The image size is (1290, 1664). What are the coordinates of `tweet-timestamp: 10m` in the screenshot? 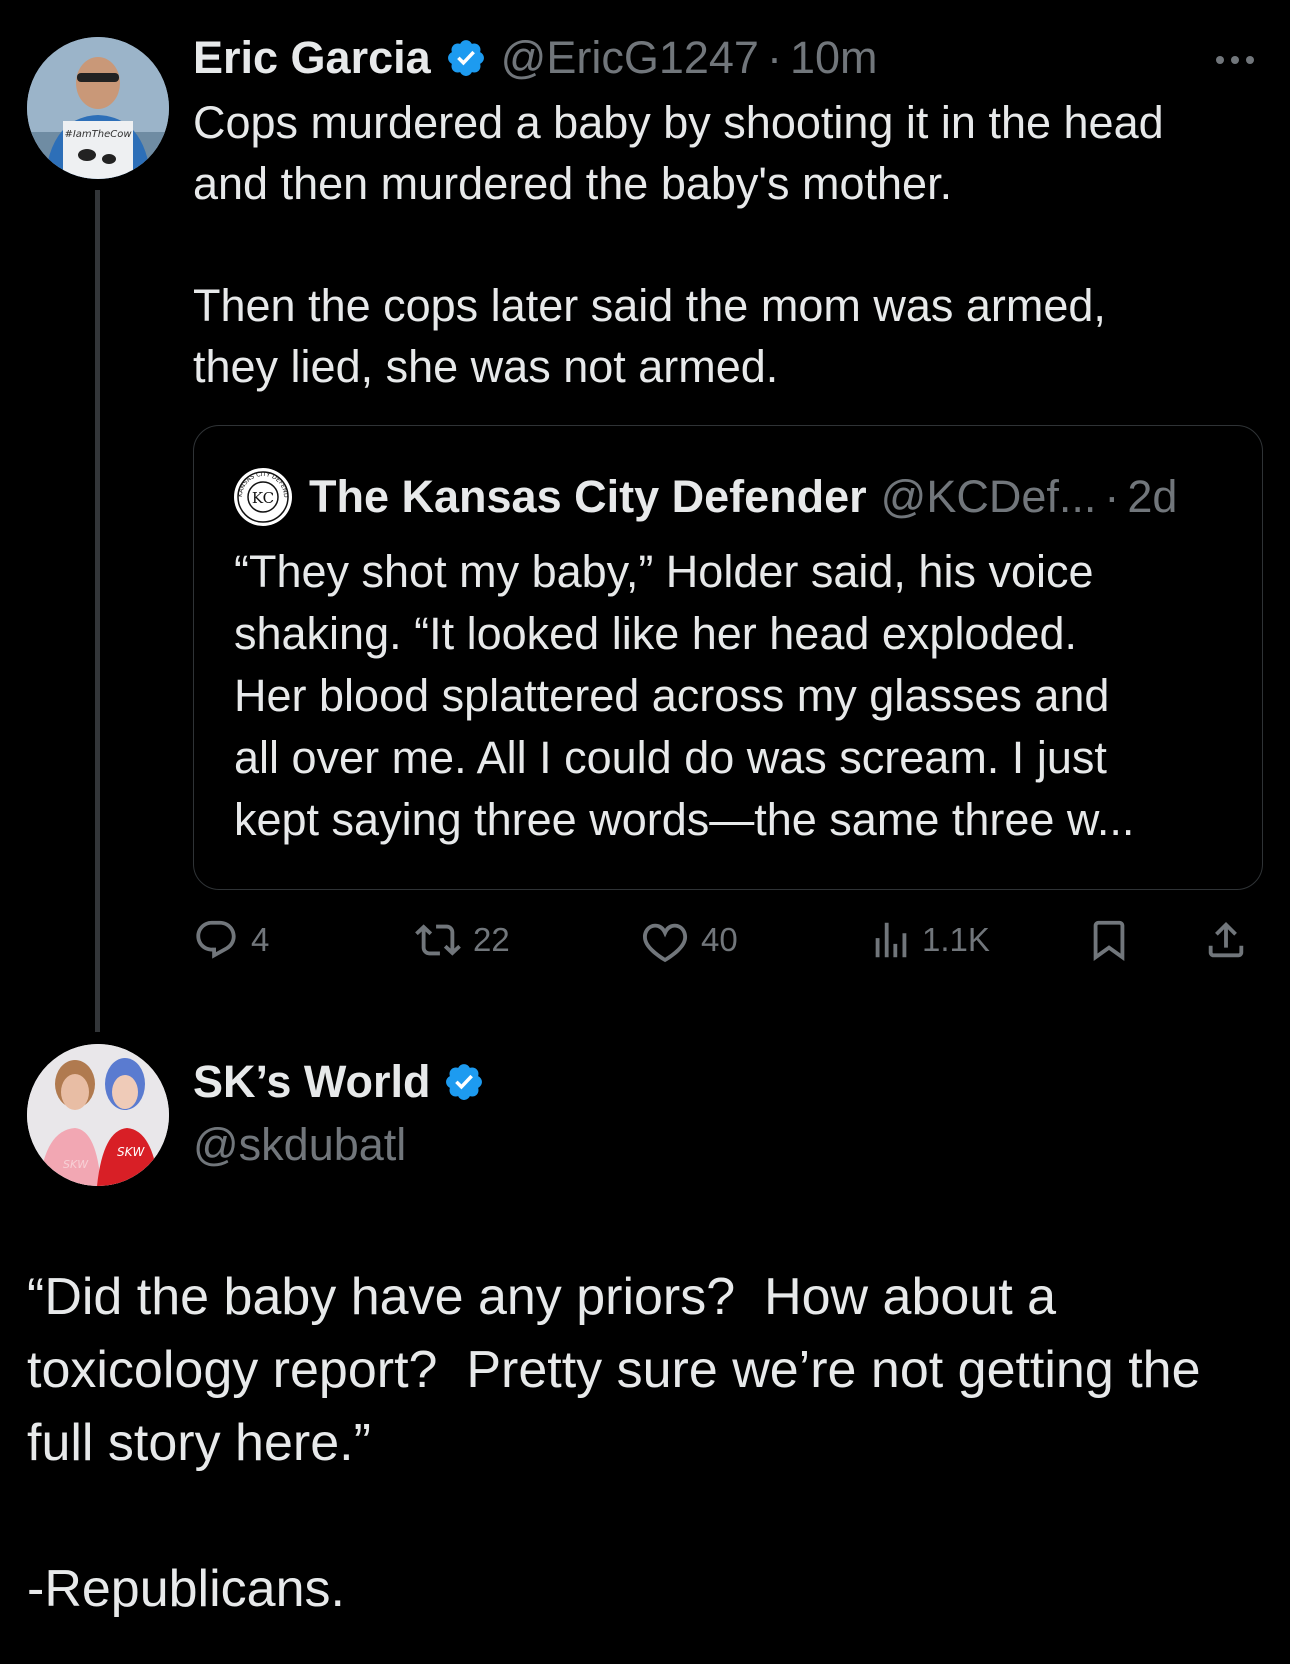 It's located at (834, 58).